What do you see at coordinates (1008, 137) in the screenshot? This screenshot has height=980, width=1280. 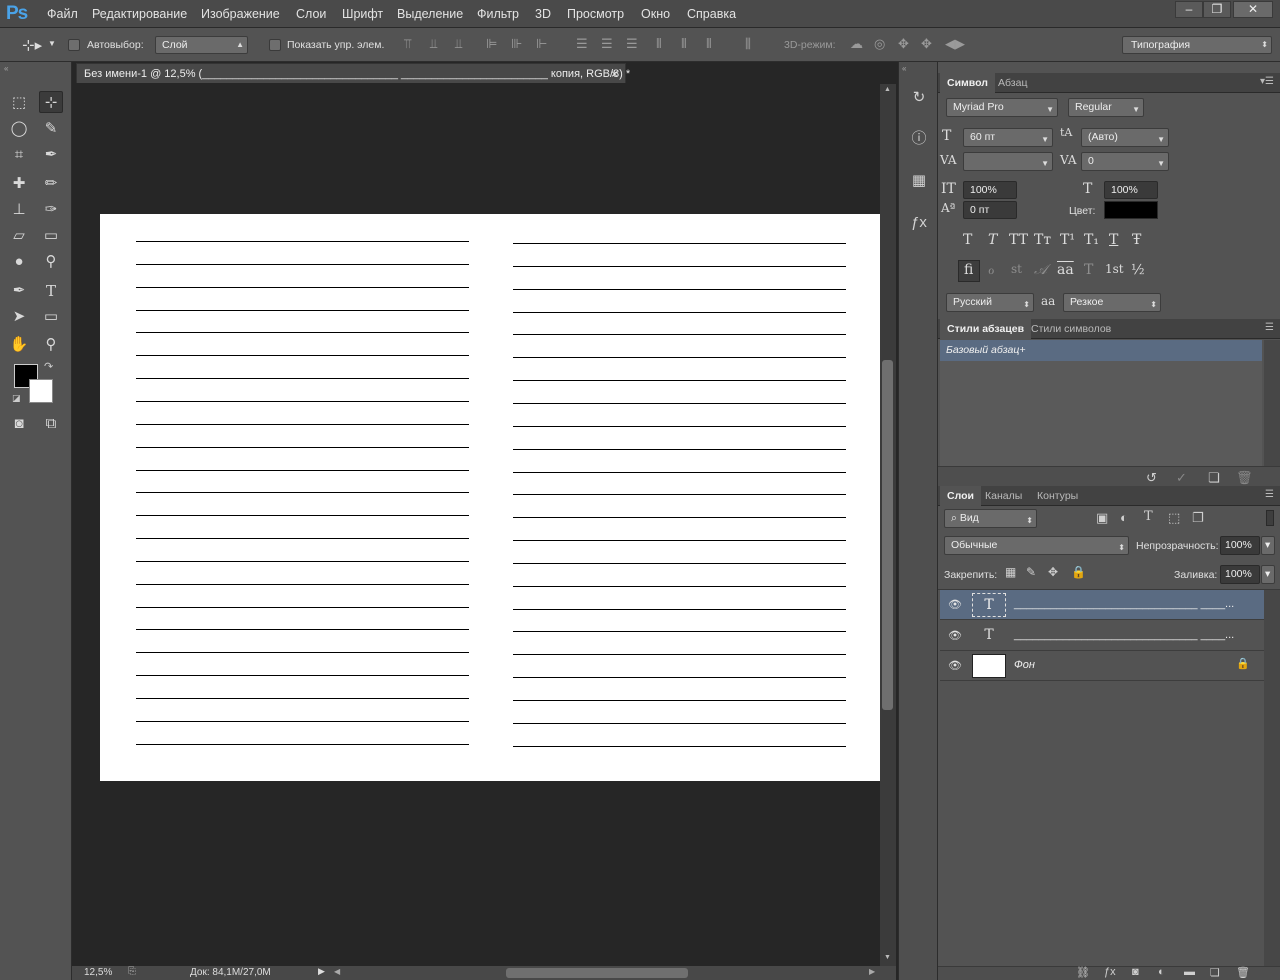 I see `font-size-field: 60 пт ▼` at bounding box center [1008, 137].